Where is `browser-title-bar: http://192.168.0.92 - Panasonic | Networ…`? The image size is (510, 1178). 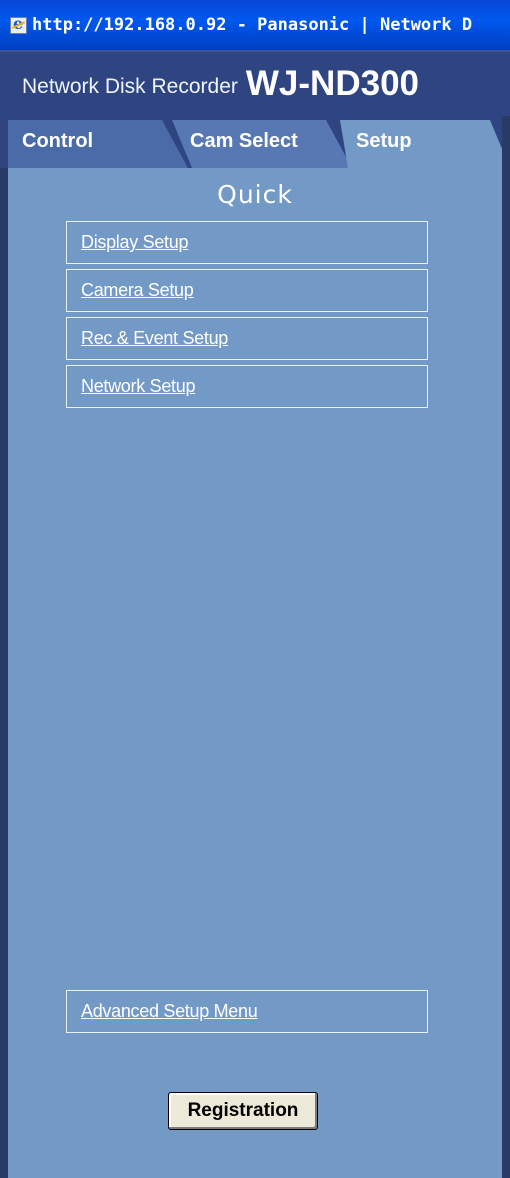 browser-title-bar: http://192.168.0.92 - Panasonic | Networ… is located at coordinates (255, 25).